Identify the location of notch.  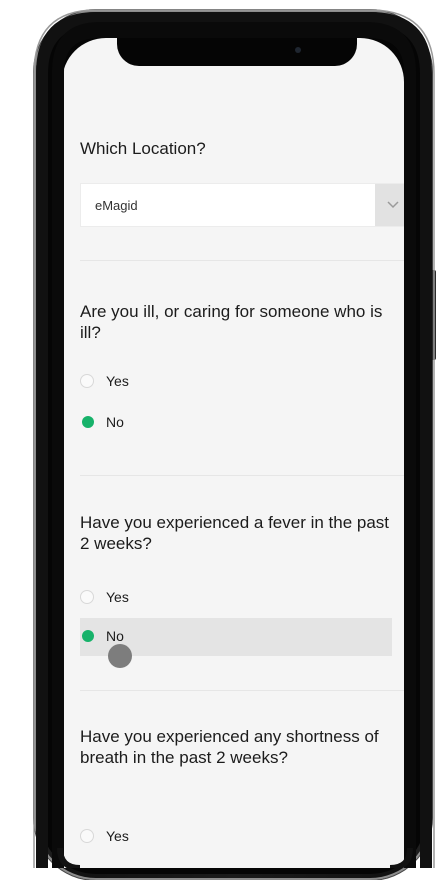
(237, 51).